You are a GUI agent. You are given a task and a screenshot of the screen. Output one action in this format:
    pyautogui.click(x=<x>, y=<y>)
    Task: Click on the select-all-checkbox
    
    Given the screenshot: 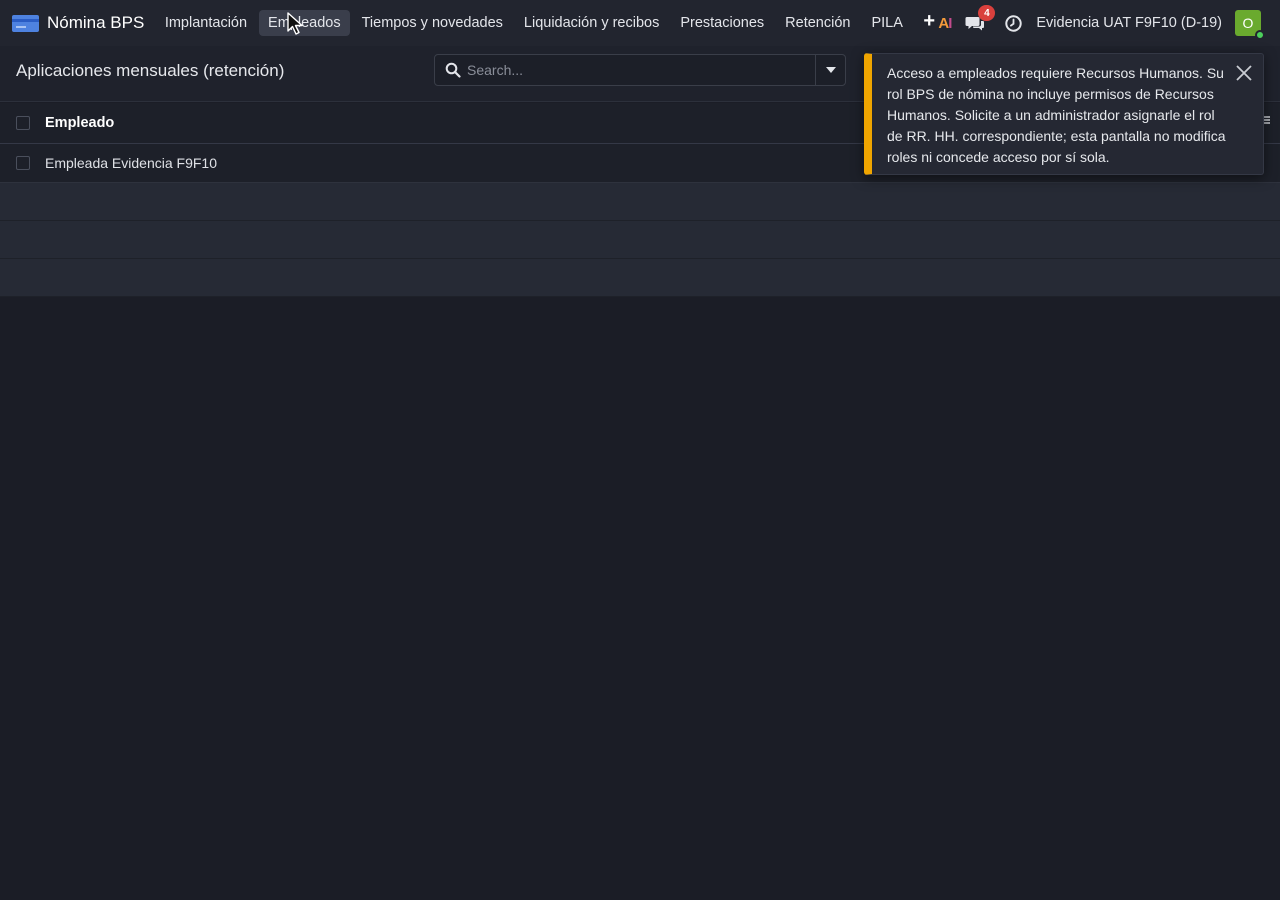 What is the action you would take?
    pyautogui.click(x=23, y=123)
    